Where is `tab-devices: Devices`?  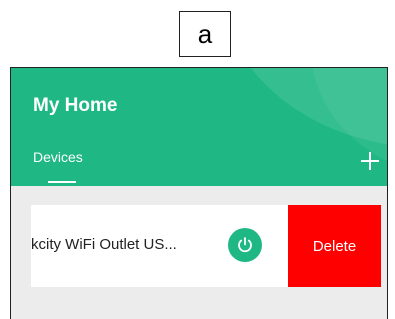
tab-devices: Devices is located at coordinates (58, 157).